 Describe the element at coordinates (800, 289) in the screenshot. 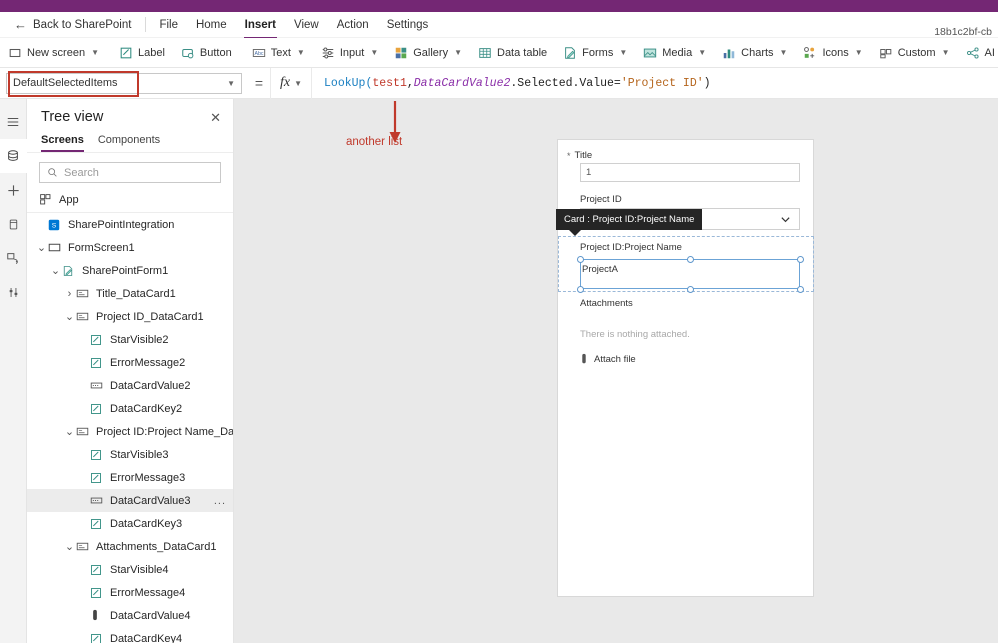

I see `resize-handle-se` at that location.